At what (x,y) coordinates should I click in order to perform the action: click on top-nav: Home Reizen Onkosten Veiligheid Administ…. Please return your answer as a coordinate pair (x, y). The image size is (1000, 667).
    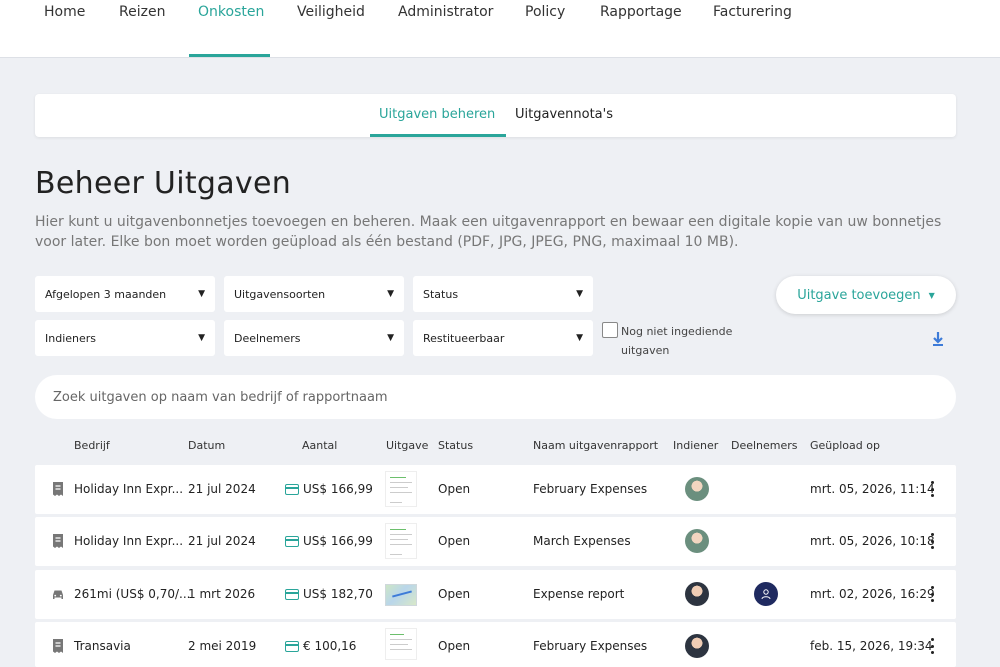
    Looking at the image, I should click on (500, 29).